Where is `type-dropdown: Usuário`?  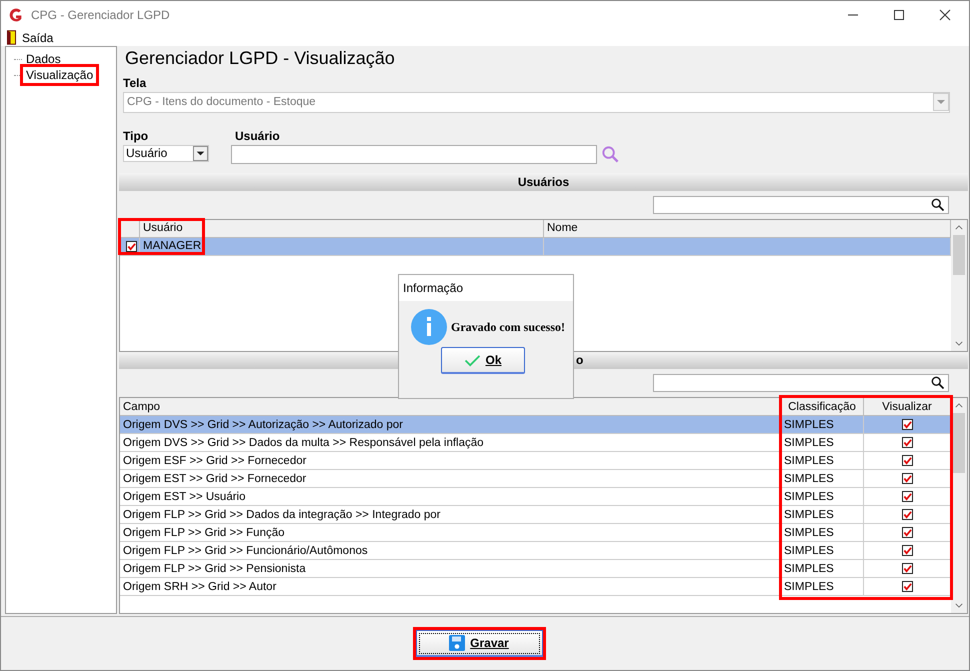
type-dropdown: Usuário is located at coordinates (166, 153).